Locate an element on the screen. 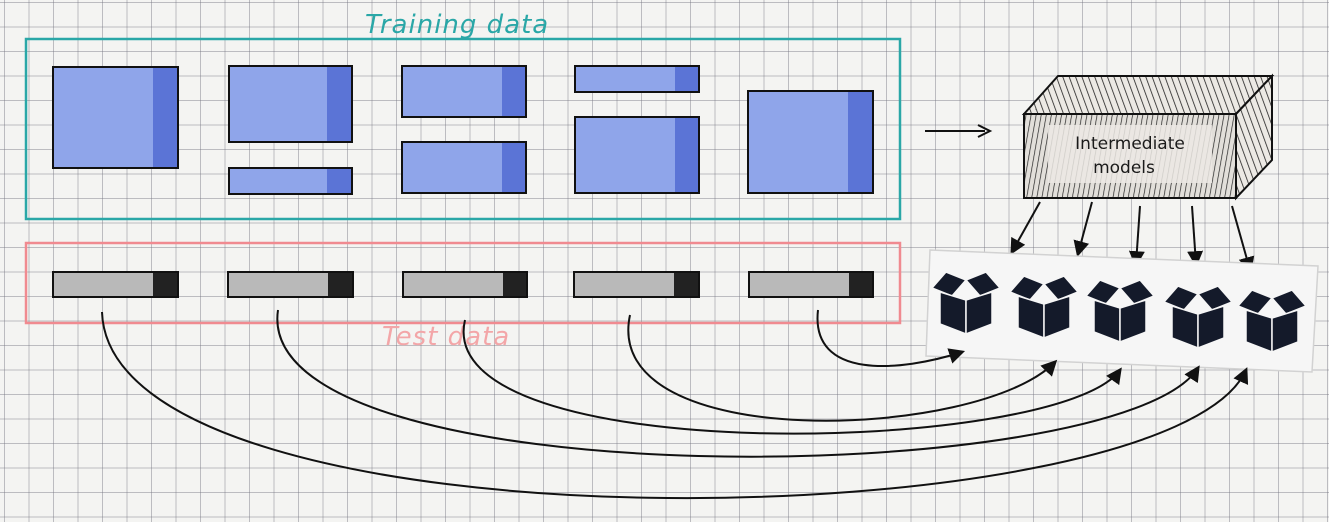  model-block-icon: Intermediate models is located at coordinates (1148, 137).